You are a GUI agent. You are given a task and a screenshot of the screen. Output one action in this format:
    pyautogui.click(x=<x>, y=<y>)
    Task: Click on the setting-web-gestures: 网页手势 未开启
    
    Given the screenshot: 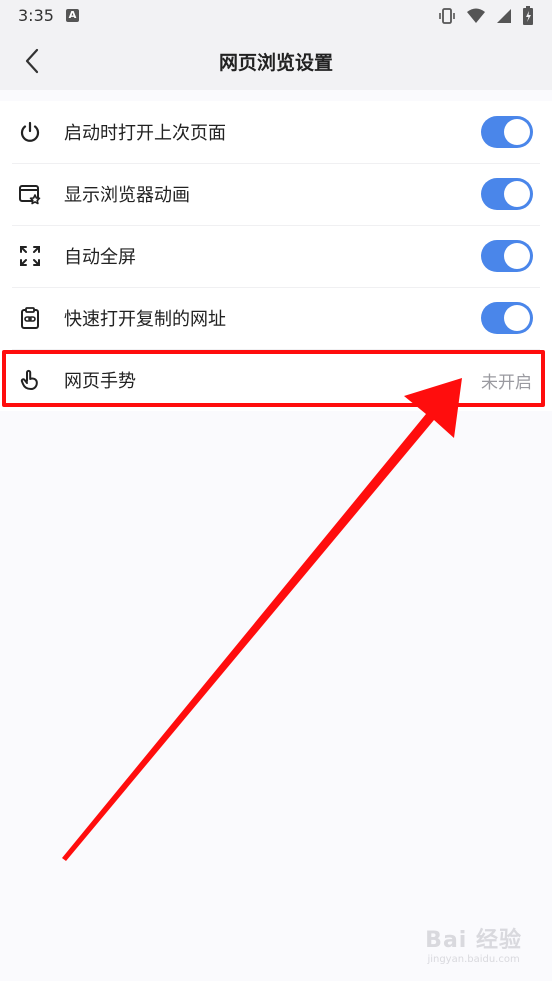 What is the action you would take?
    pyautogui.click(x=276, y=380)
    